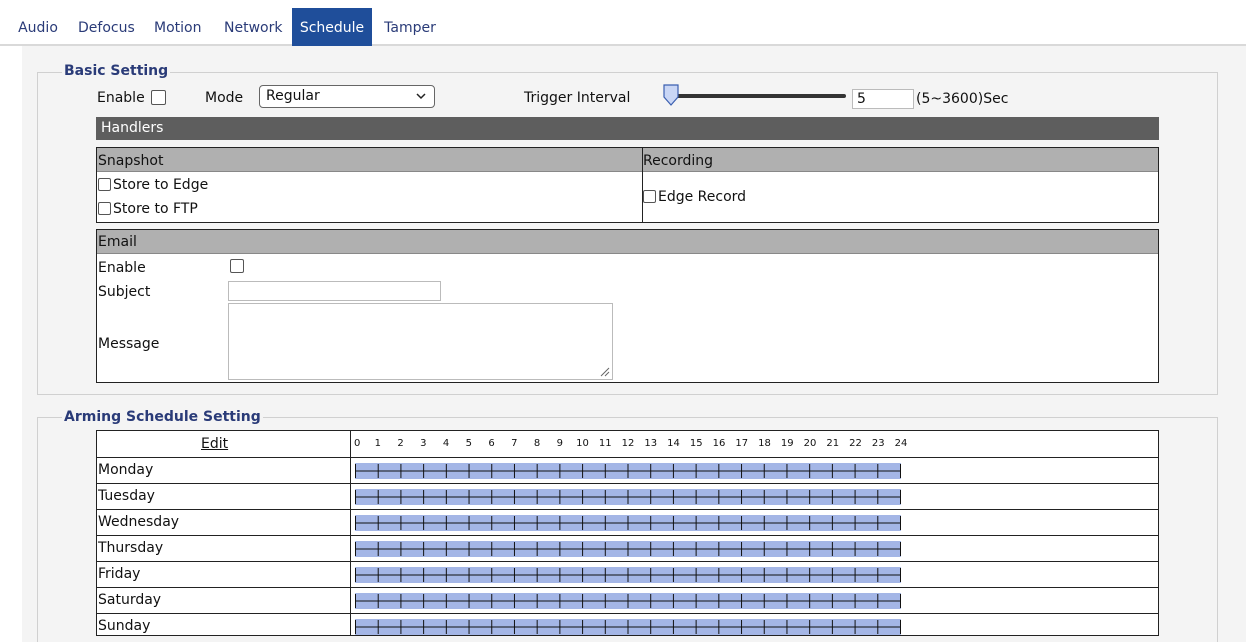 The width and height of the screenshot is (1246, 642). I want to click on edge-record-label: Edge Record, so click(702, 197).